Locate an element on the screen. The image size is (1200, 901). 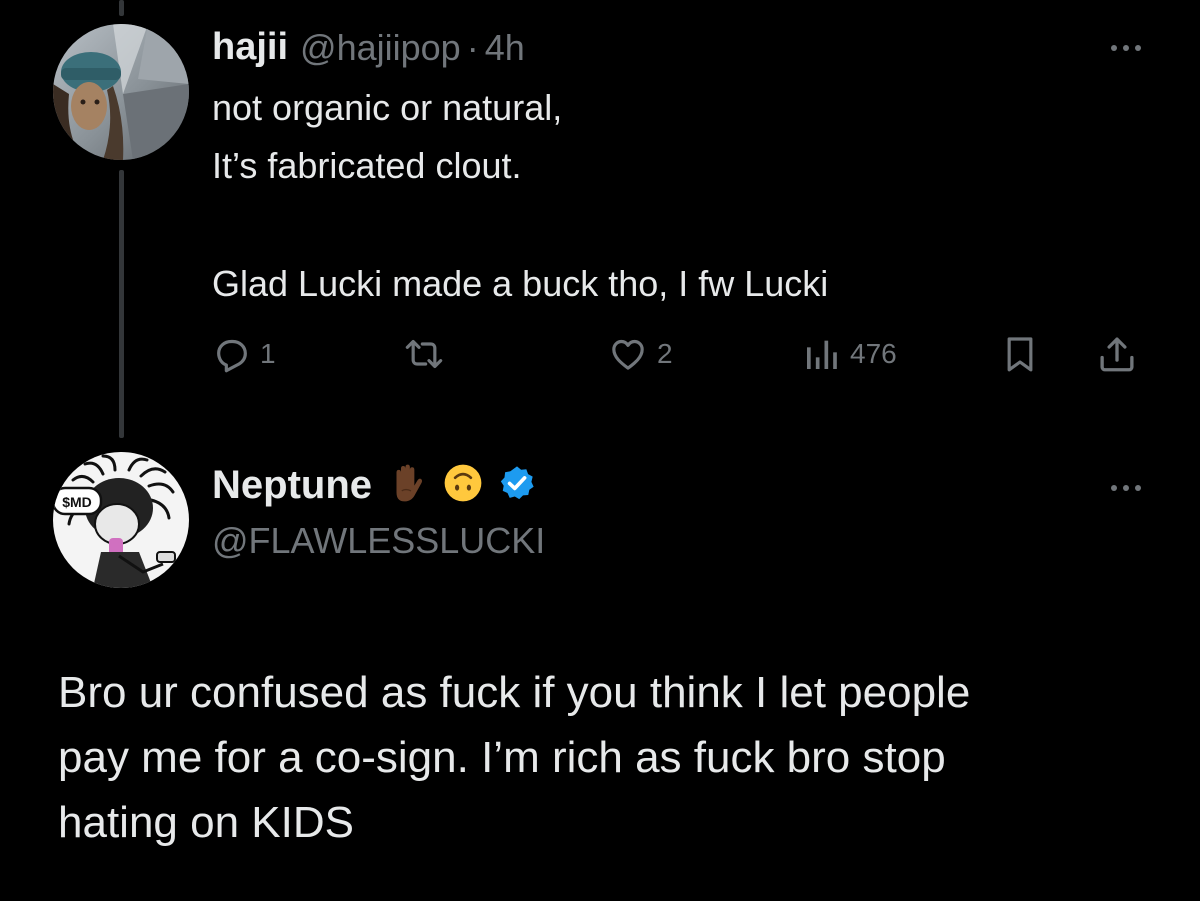
avatar-photo is located at coordinates (121, 92).